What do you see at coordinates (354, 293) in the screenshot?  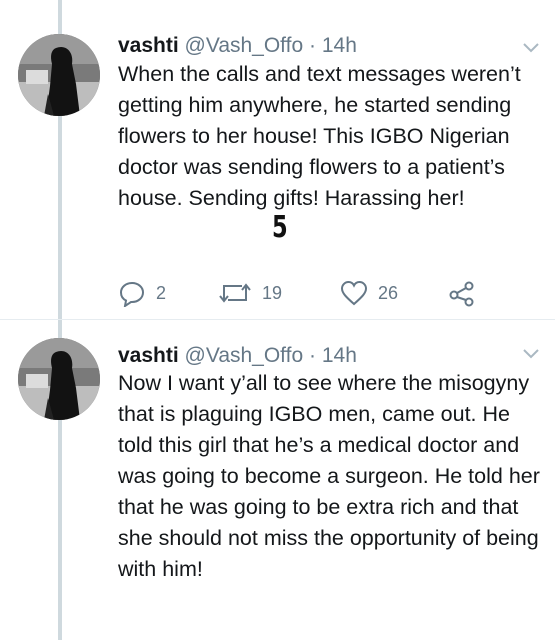 I see `heart-icon` at bounding box center [354, 293].